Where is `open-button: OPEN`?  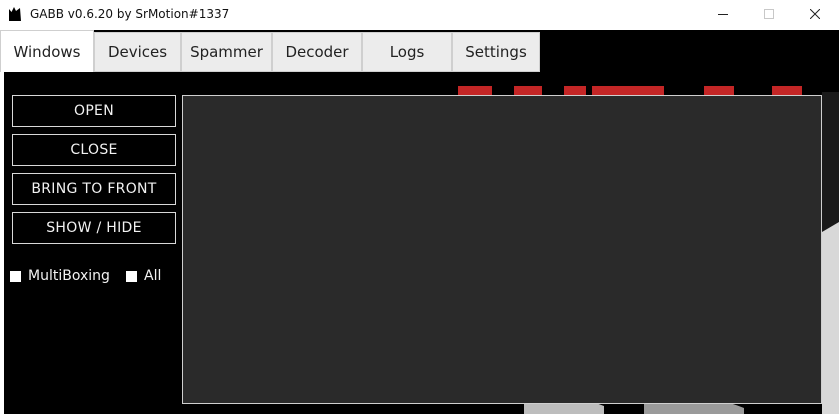 open-button: OPEN is located at coordinates (94, 111).